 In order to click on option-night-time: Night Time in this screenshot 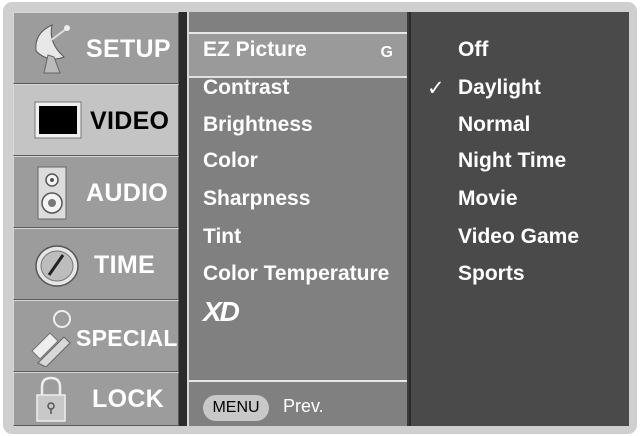, I will do `click(512, 161)`.